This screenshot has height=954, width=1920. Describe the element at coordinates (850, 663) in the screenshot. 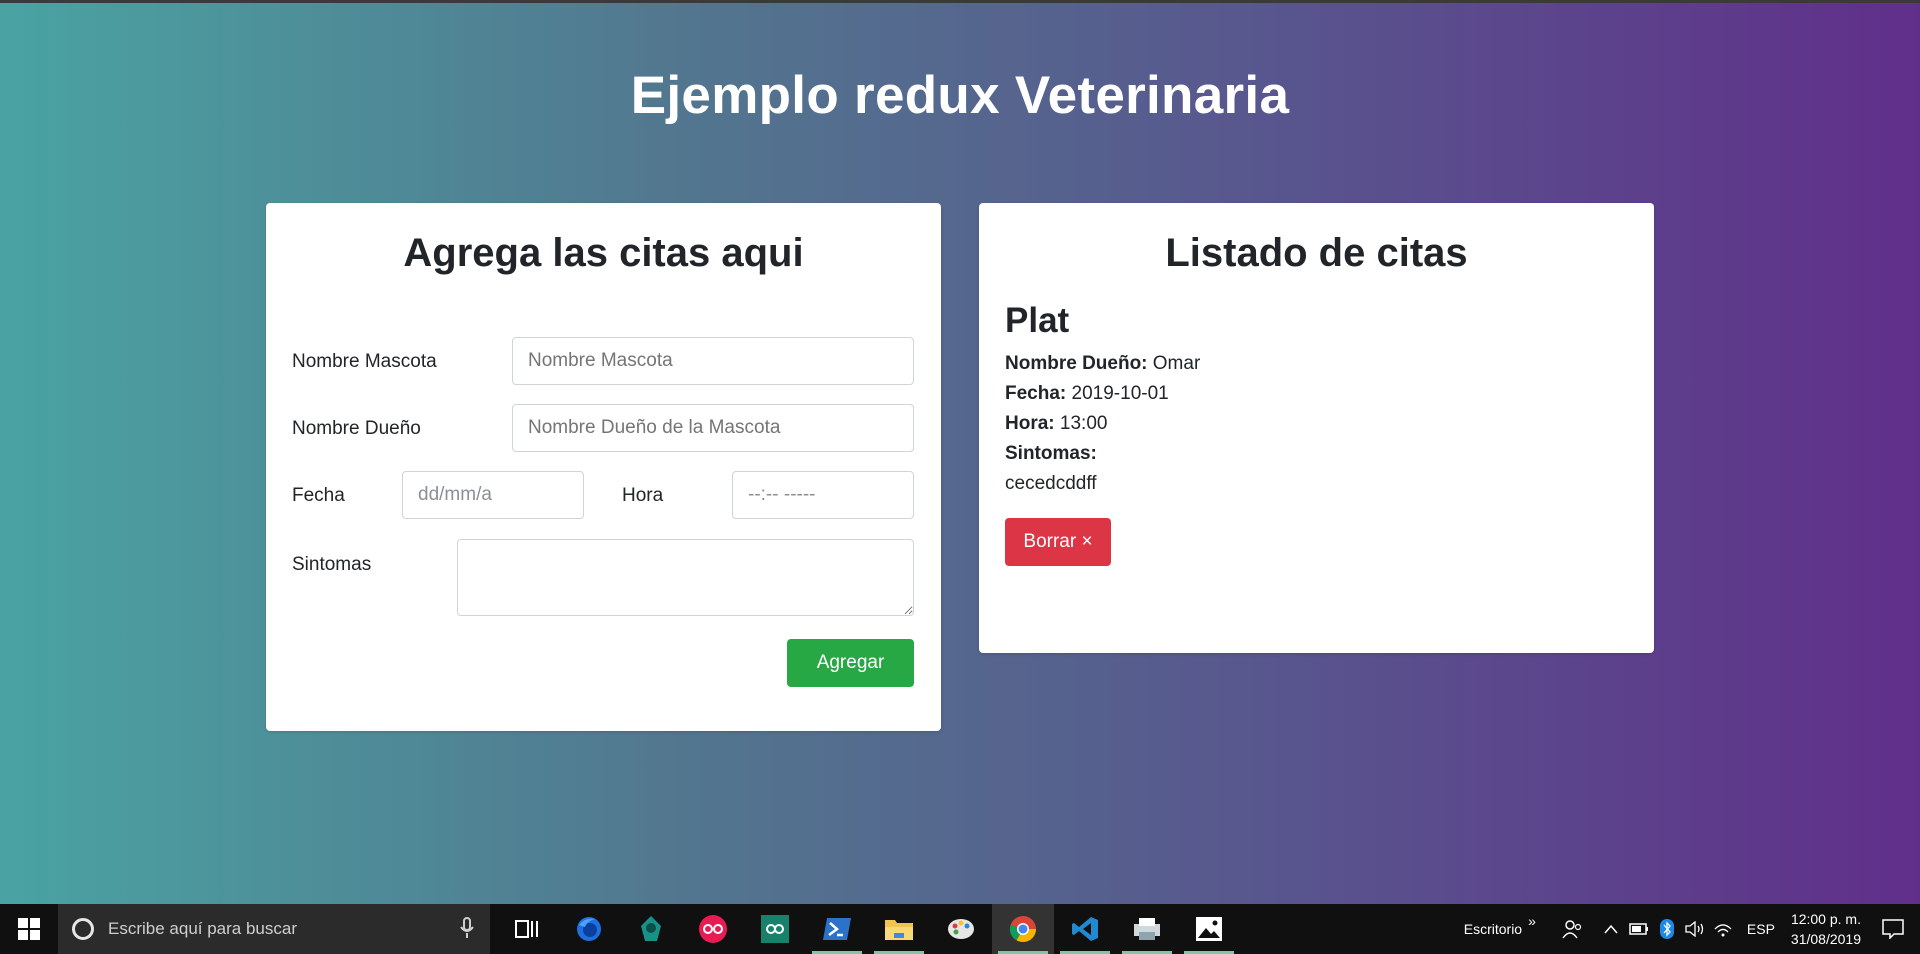

I see `add-appointment-button: Agregar` at that location.